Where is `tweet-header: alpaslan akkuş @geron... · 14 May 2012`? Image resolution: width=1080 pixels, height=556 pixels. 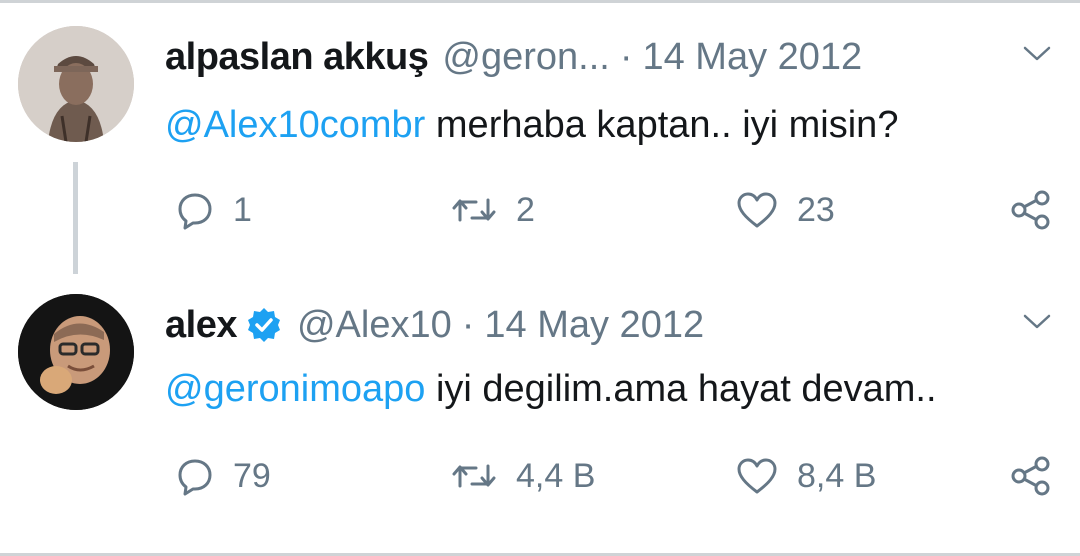
tweet-header: alpaslan akkuş @geron... · 14 May 2012 is located at coordinates (513, 57).